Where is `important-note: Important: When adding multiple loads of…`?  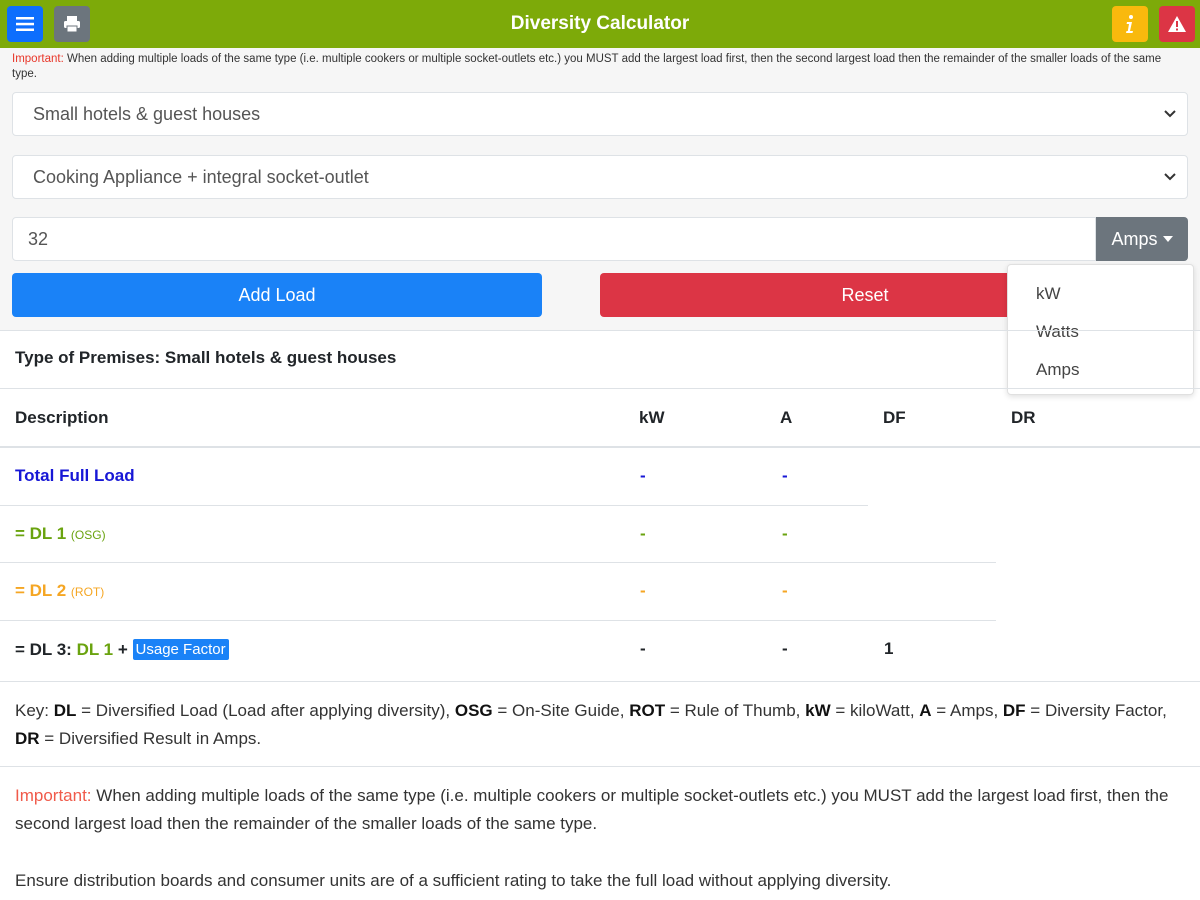 important-note: Important: When adding multiple loads of… is located at coordinates (600, 810).